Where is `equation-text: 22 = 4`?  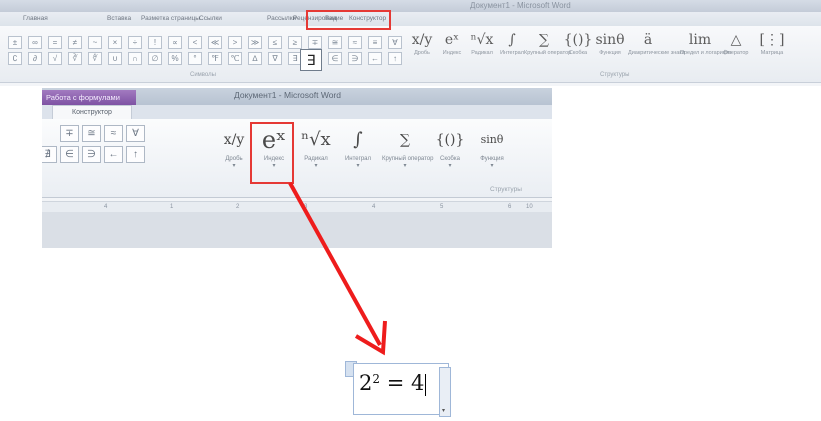
equation-text: 22 = 4 is located at coordinates (393, 383).